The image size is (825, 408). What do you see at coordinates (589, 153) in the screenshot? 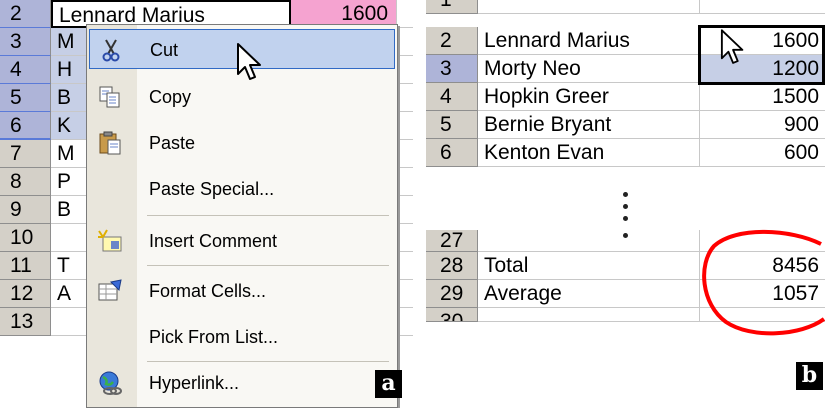
I see `cell-name: Kenton Evan` at bounding box center [589, 153].